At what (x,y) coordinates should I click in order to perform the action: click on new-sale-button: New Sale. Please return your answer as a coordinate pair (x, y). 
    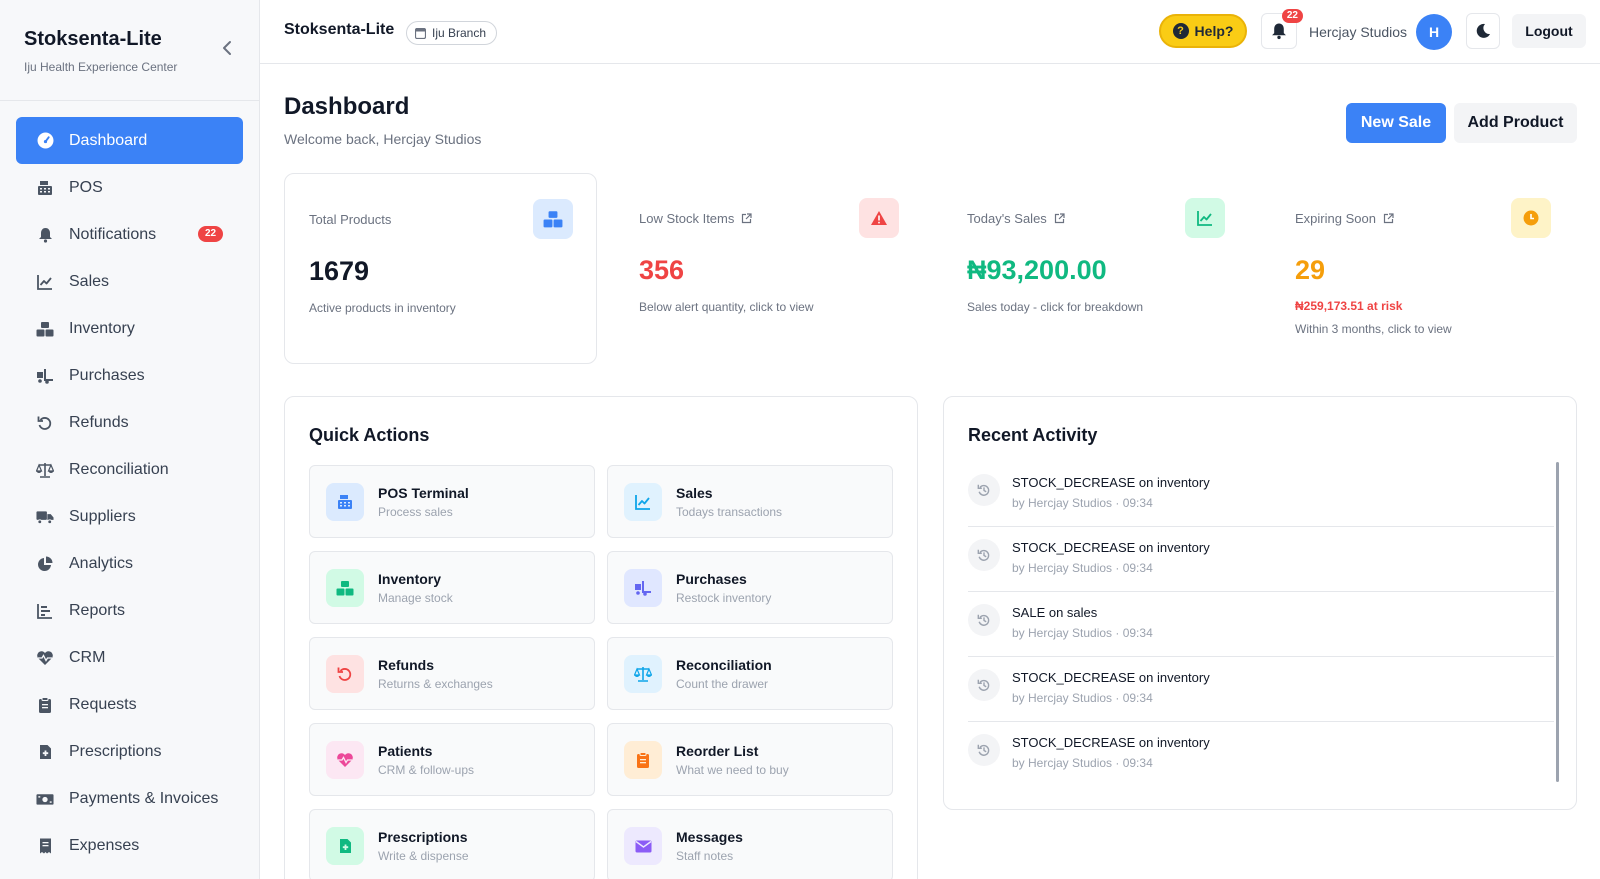
    Looking at the image, I should click on (1396, 123).